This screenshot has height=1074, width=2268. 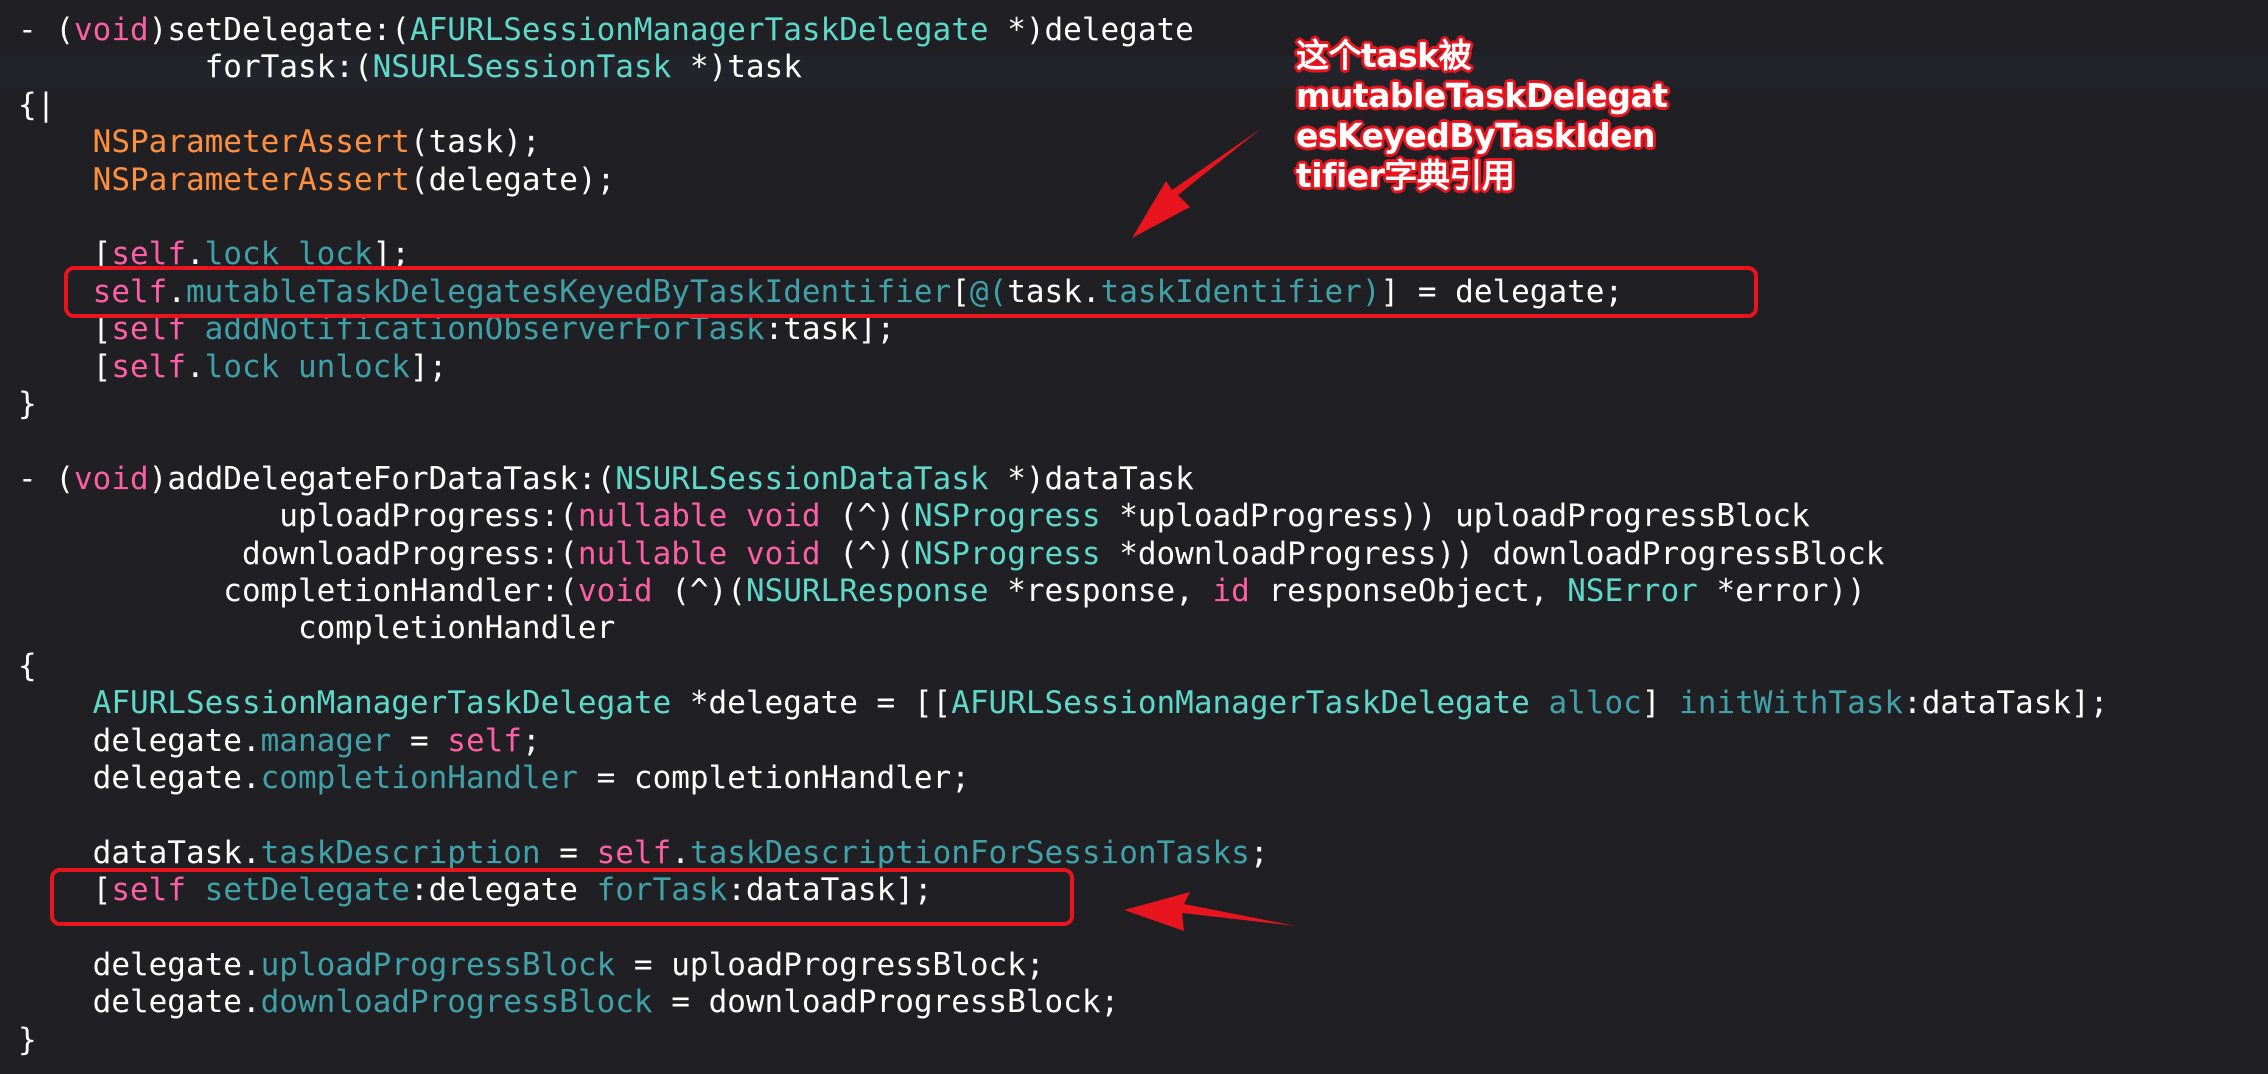 What do you see at coordinates (428, 366) in the screenshot?
I see `code-token: ];` at bounding box center [428, 366].